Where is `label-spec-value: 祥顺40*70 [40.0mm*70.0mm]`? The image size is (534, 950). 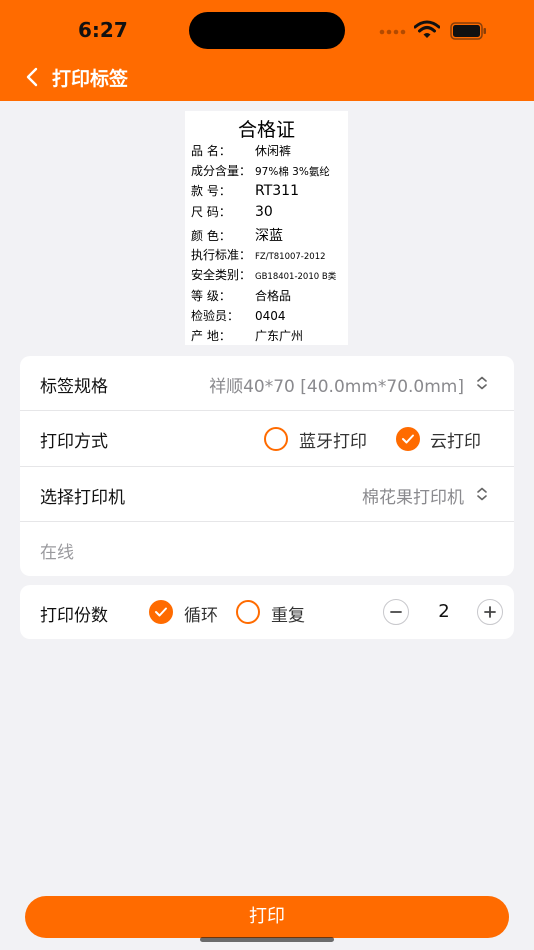
label-spec-value: 祥顺40*70 [40.0mm*70.0mm] is located at coordinates (336, 384).